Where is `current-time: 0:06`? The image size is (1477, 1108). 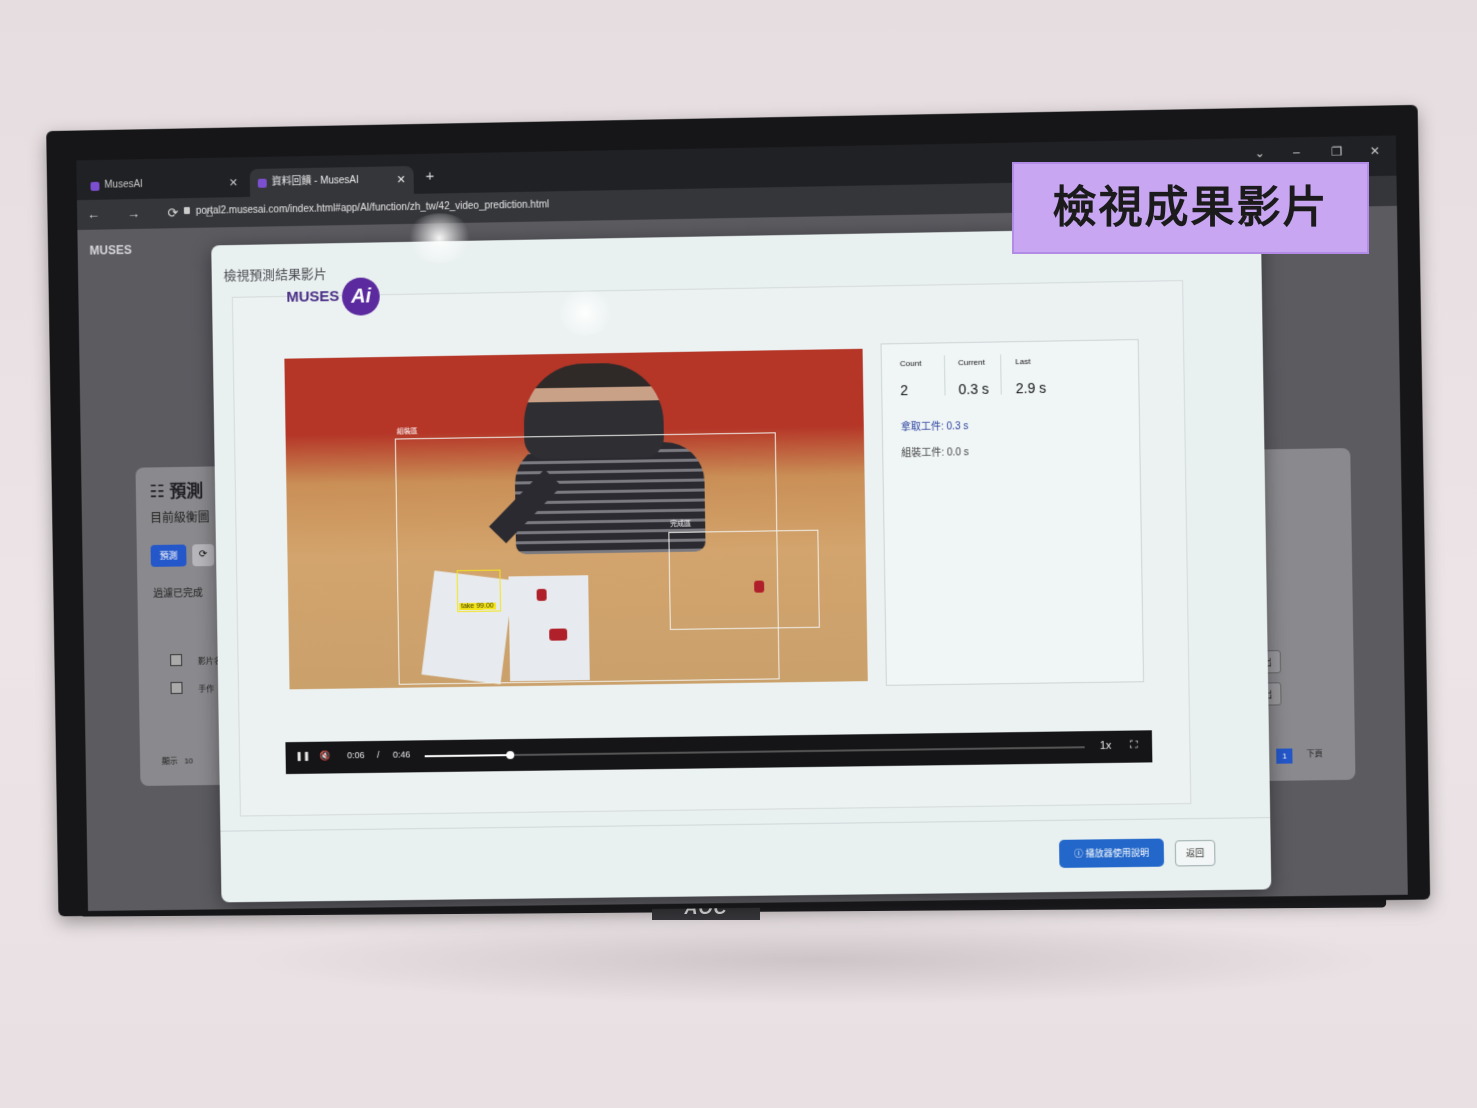 current-time: 0:06 is located at coordinates (356, 755).